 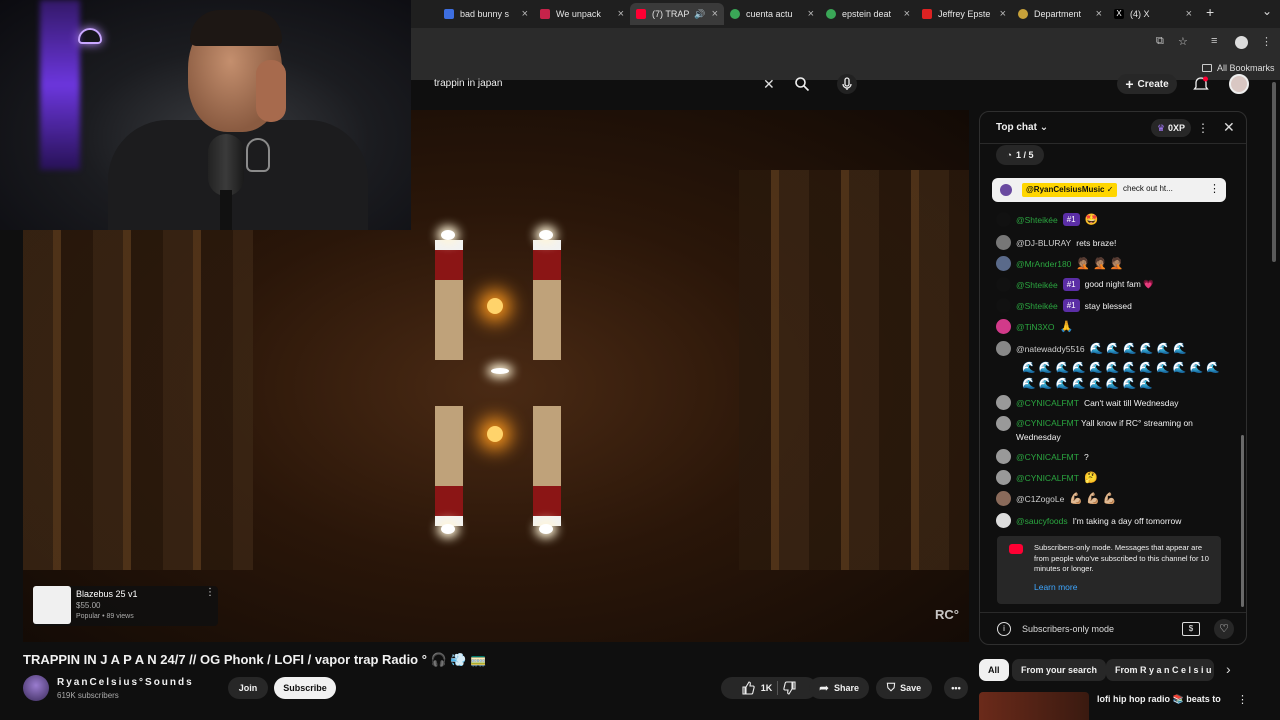 I want to click on notifications-bell-icon, so click(x=1201, y=84).